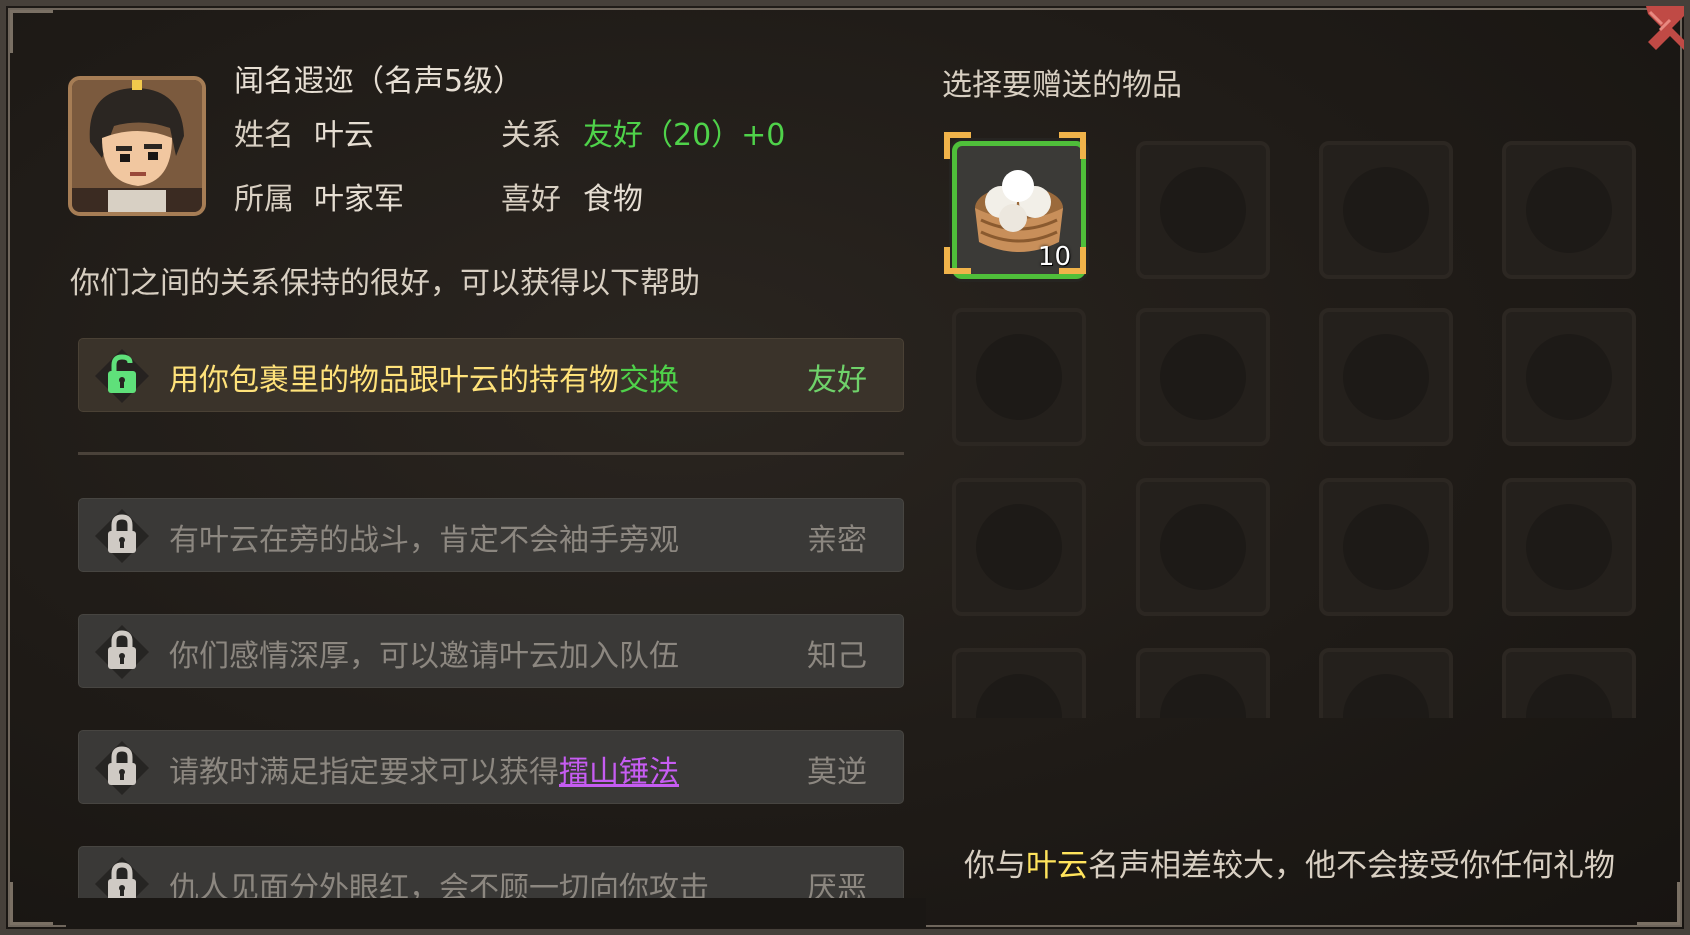  Describe the element at coordinates (837, 772) in the screenshot. I see `required-level: 莫逆` at that location.